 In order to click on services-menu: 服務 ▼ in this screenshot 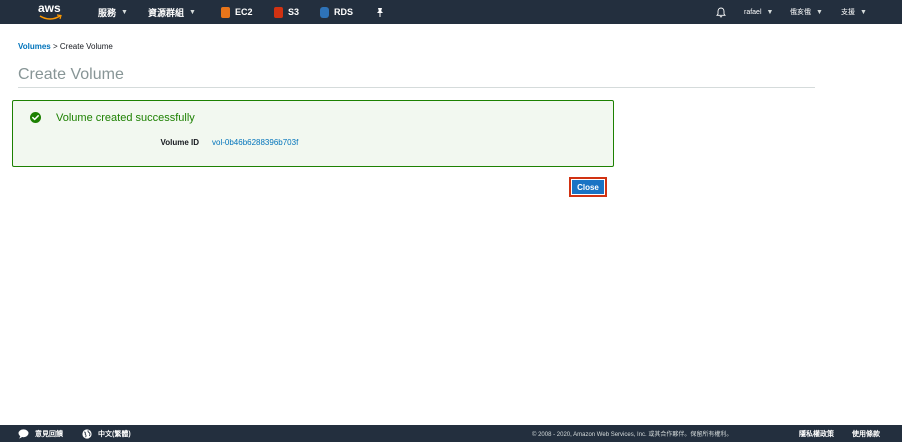, I will do `click(113, 12)`.